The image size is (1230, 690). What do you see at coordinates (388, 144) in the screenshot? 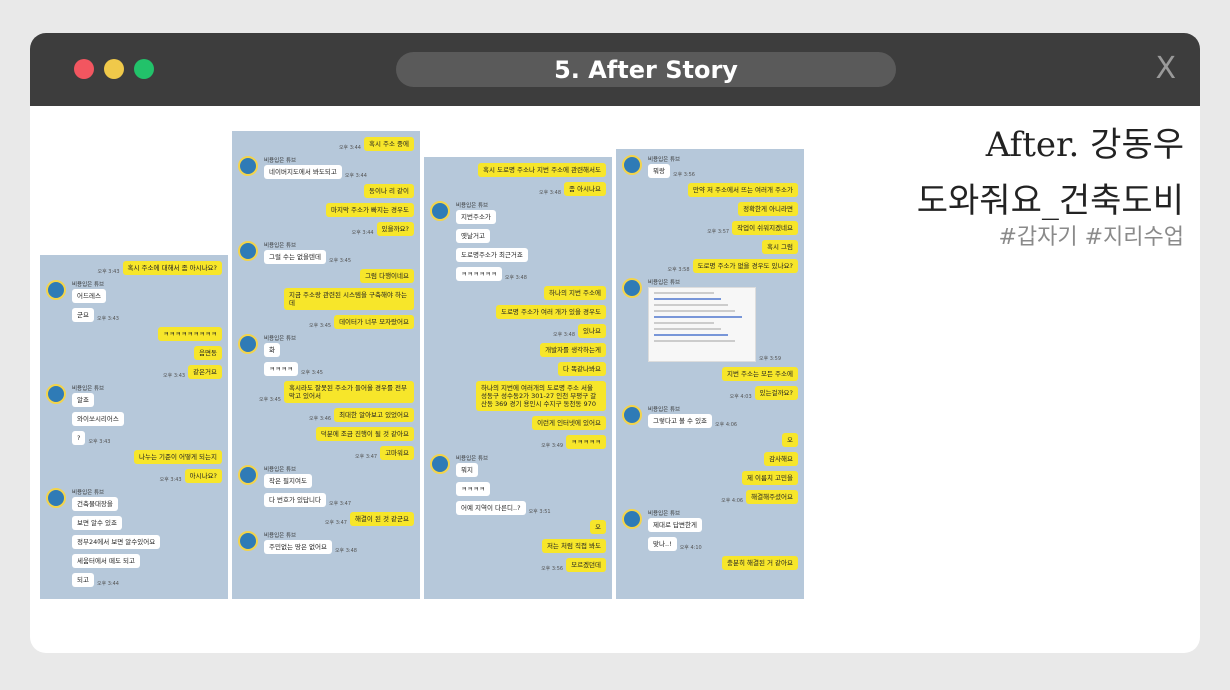
I see `my-message-bubble: 혹시 주소 중에` at bounding box center [388, 144].